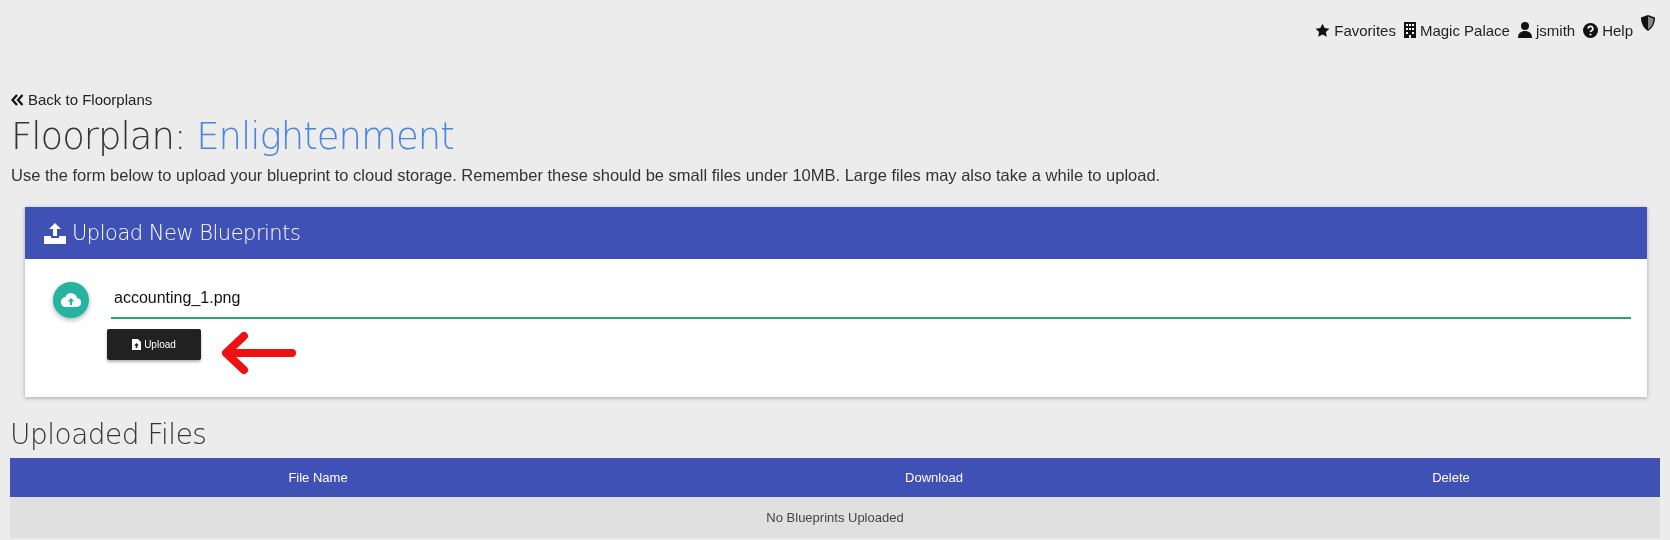  I want to click on nav-link: Favorites, so click(1355, 30).